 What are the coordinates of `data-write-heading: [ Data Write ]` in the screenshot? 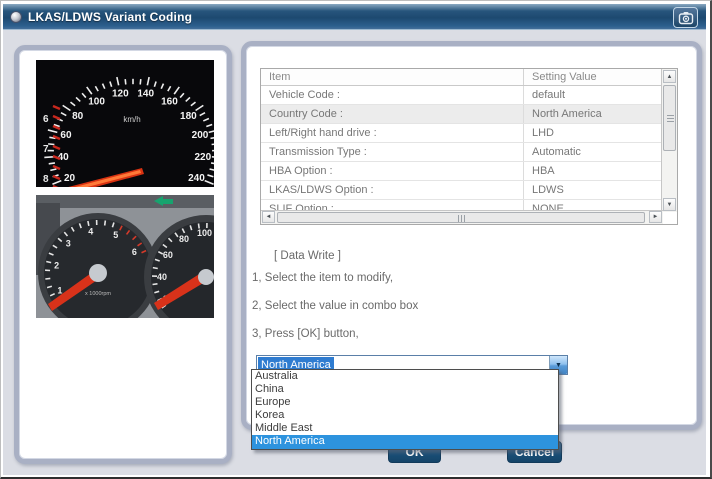 It's located at (307, 256).